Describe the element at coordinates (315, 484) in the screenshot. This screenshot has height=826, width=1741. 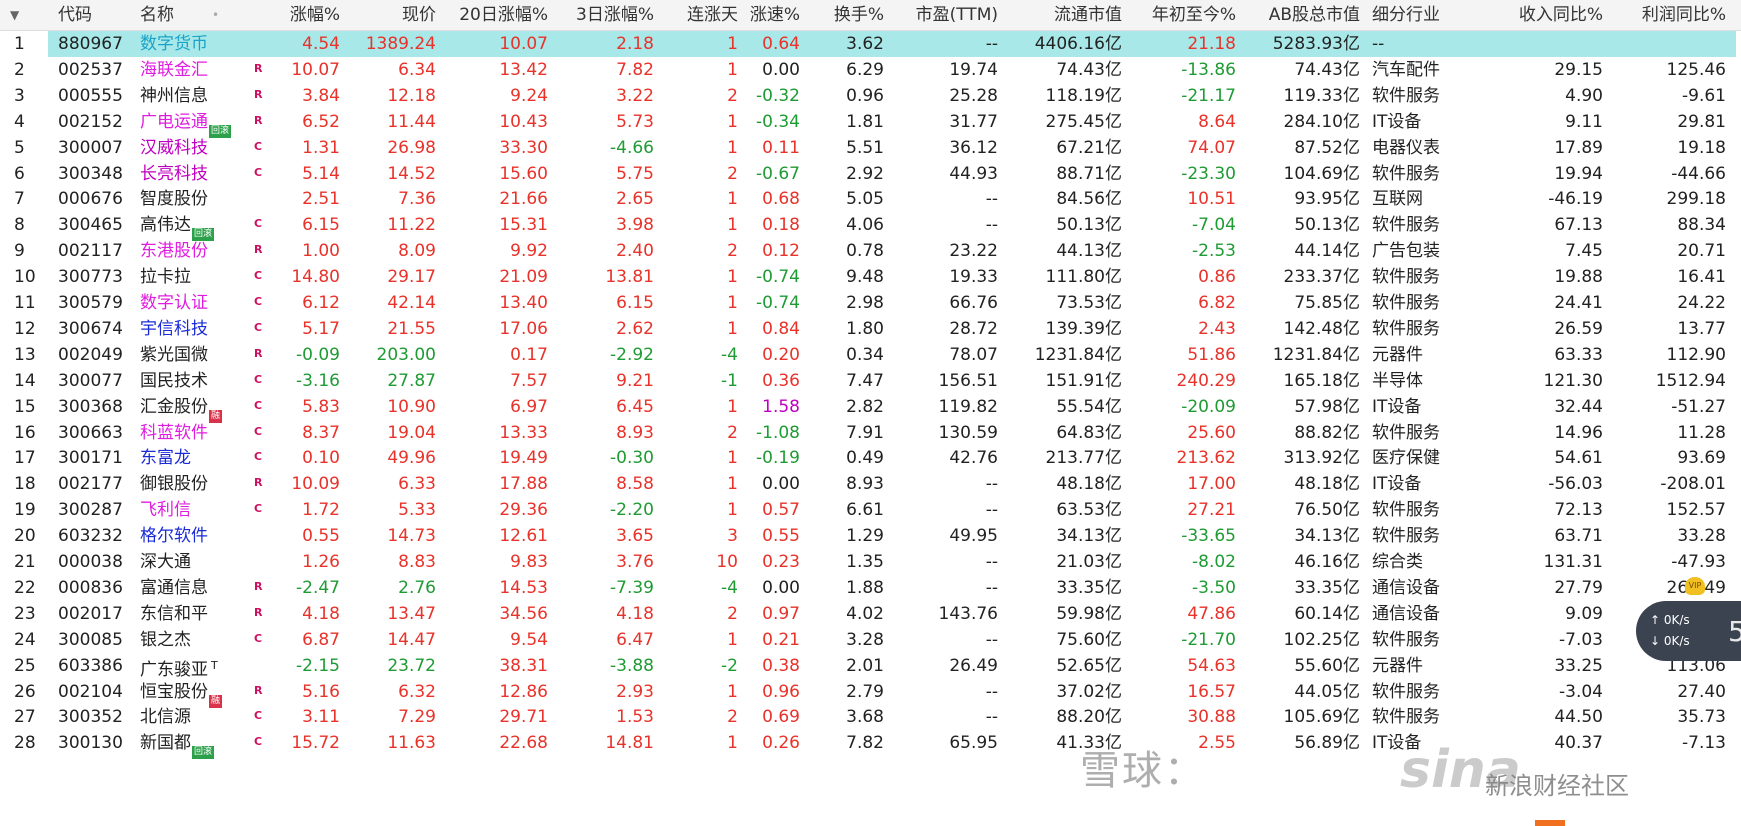
I see `change-pct: 10.09` at that location.